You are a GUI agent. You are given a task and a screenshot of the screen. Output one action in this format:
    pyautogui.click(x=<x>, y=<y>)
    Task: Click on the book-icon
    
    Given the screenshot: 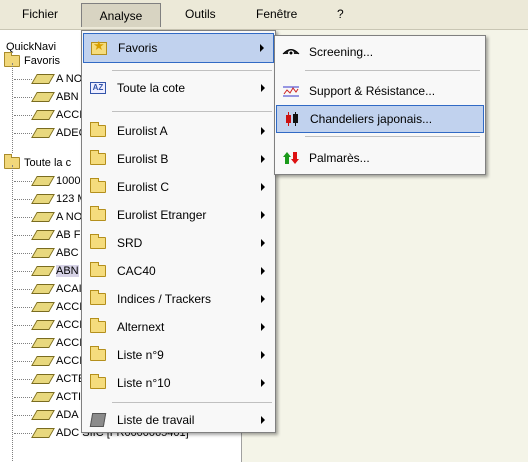 What is the action you would take?
    pyautogui.click(x=98, y=420)
    